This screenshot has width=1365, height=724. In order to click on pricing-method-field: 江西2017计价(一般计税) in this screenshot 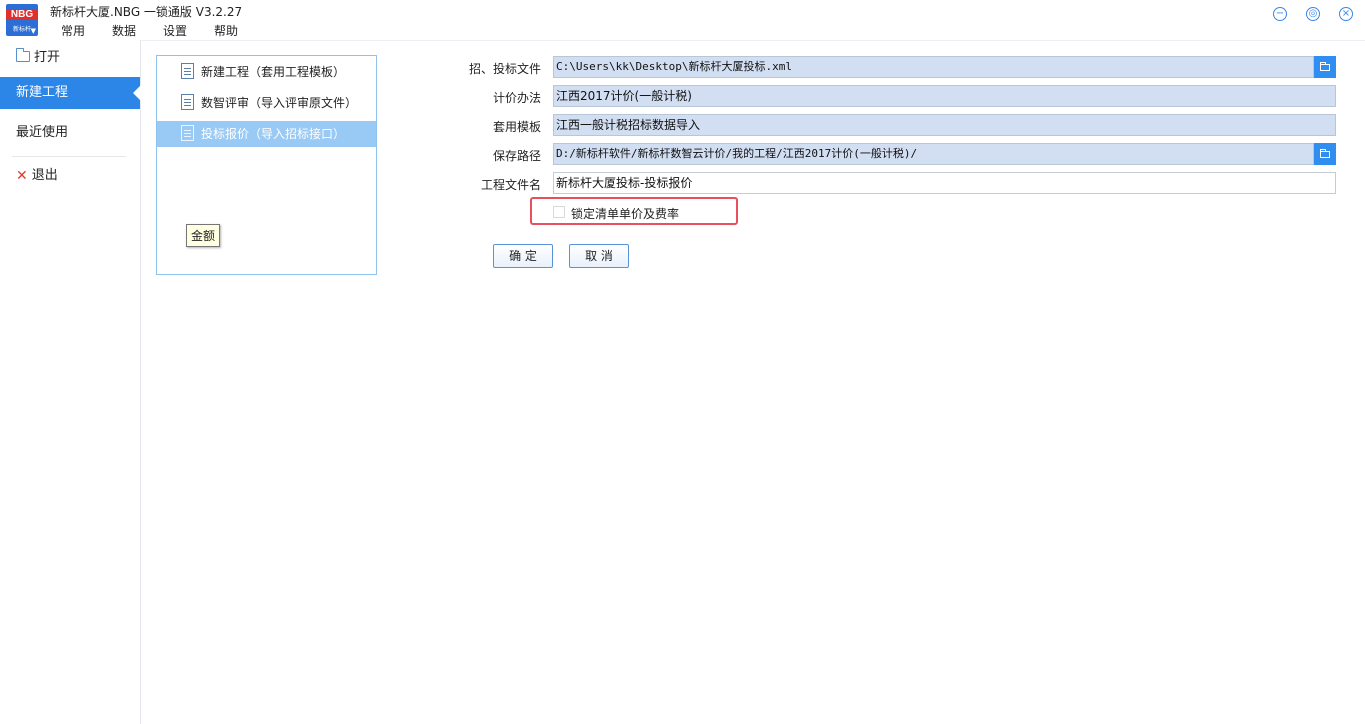, I will do `click(944, 96)`.